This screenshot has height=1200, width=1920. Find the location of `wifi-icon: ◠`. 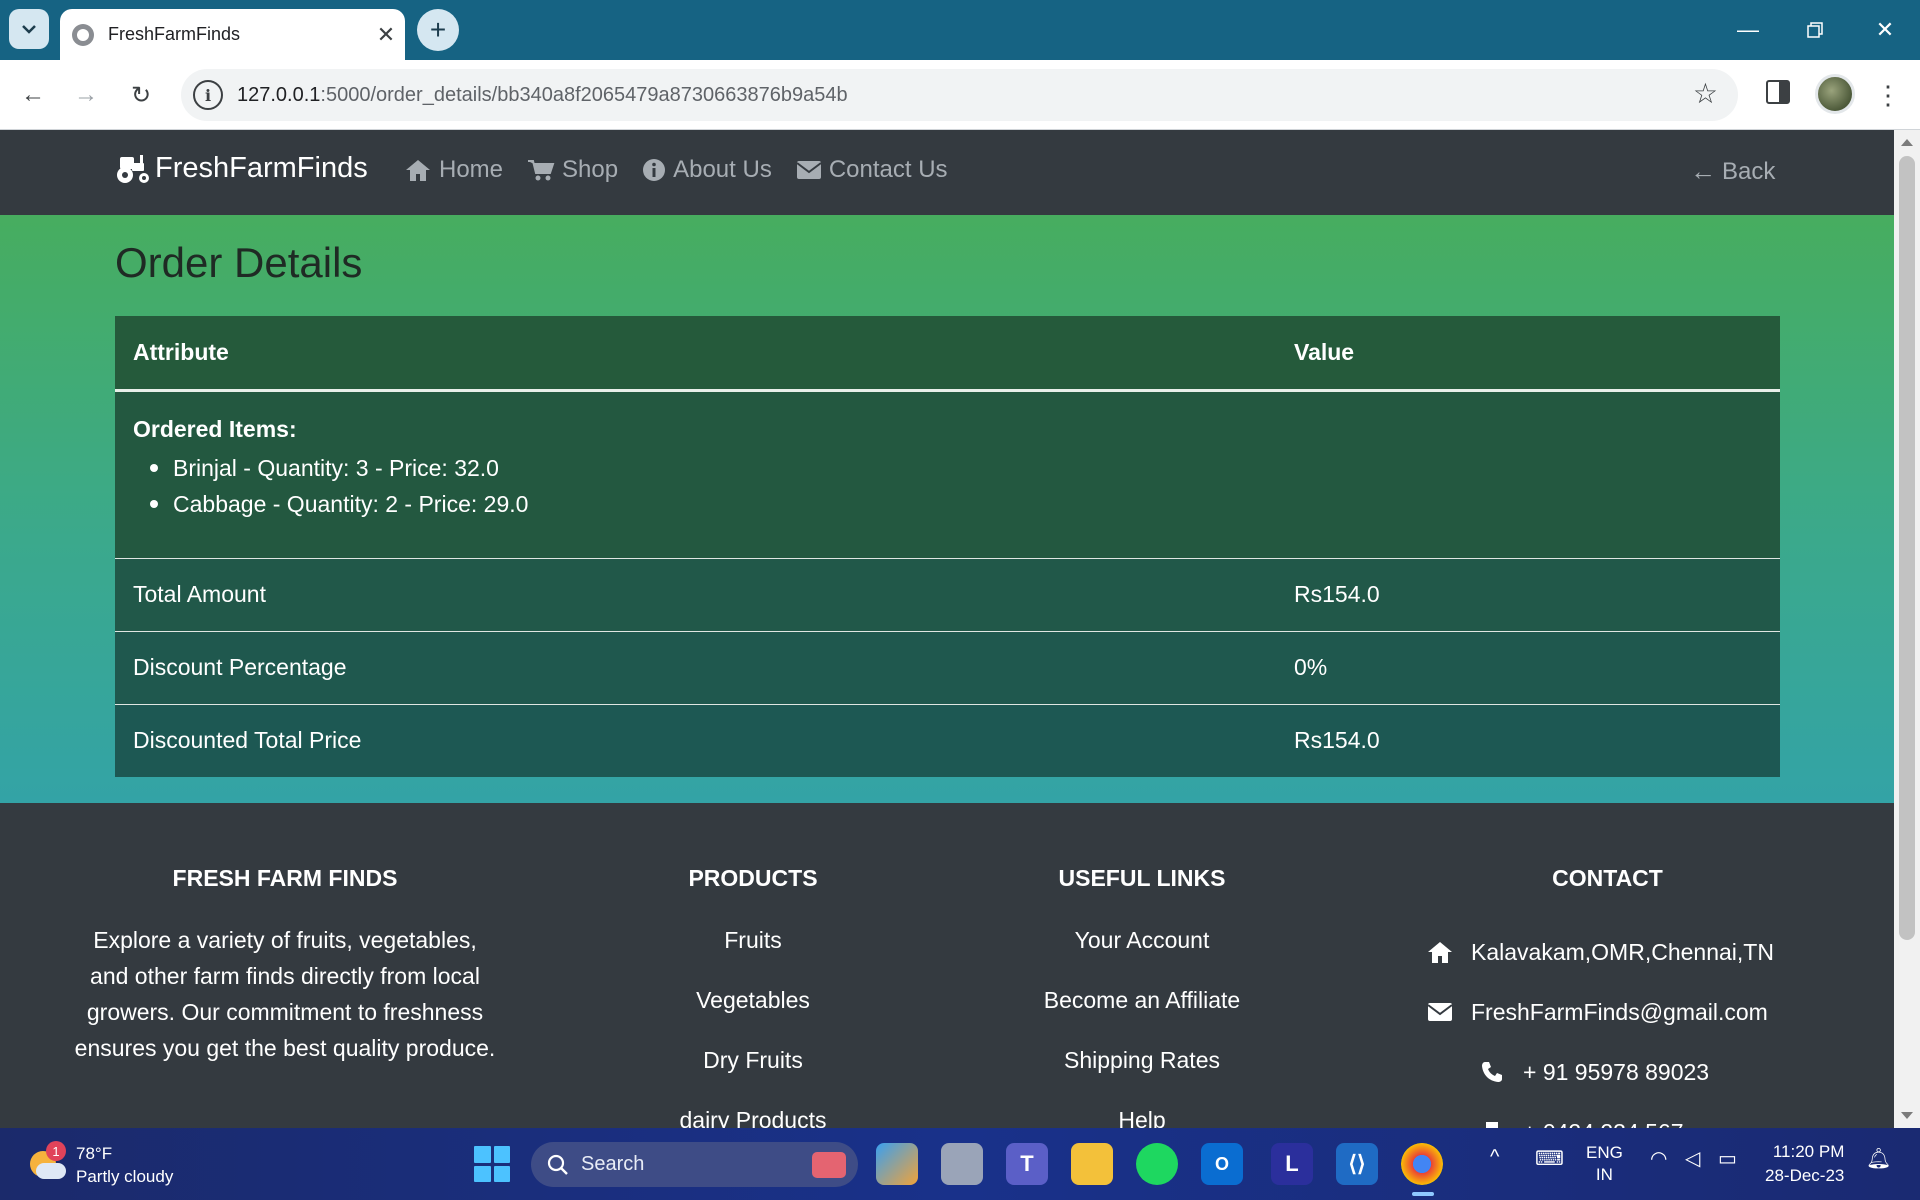

wifi-icon: ◠ is located at coordinates (1658, 1158).